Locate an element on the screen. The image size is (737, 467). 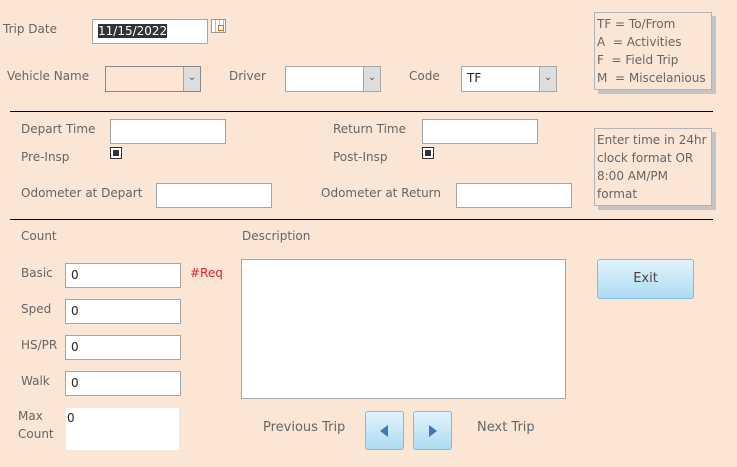
max-label: Max is located at coordinates (30, 416).